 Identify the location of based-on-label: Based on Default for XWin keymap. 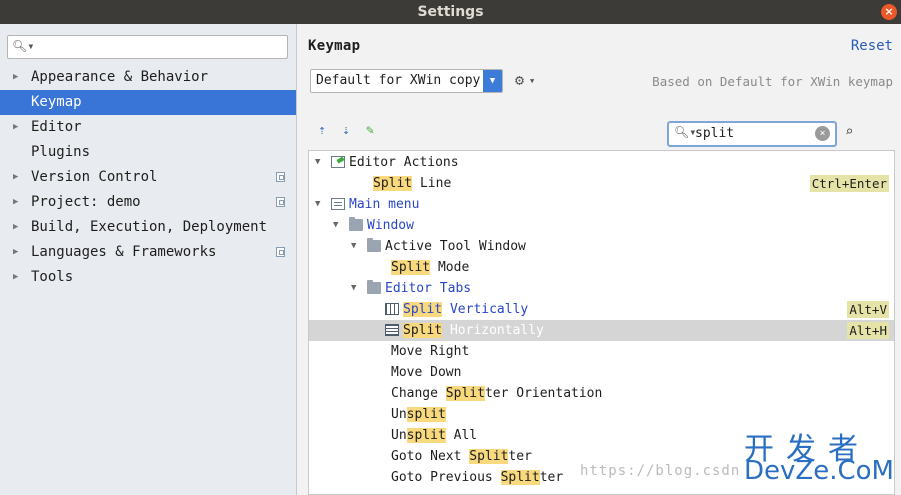
(772, 81).